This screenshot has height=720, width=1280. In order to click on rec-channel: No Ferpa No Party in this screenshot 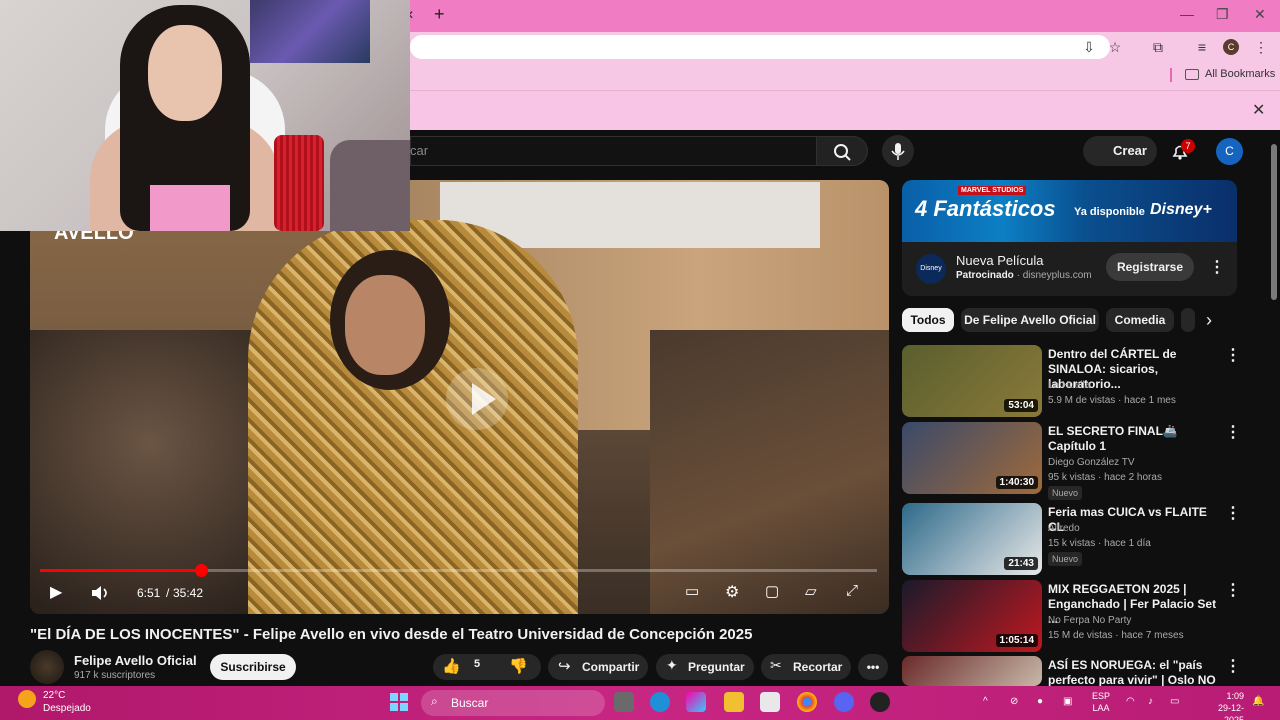, I will do `click(1089, 620)`.